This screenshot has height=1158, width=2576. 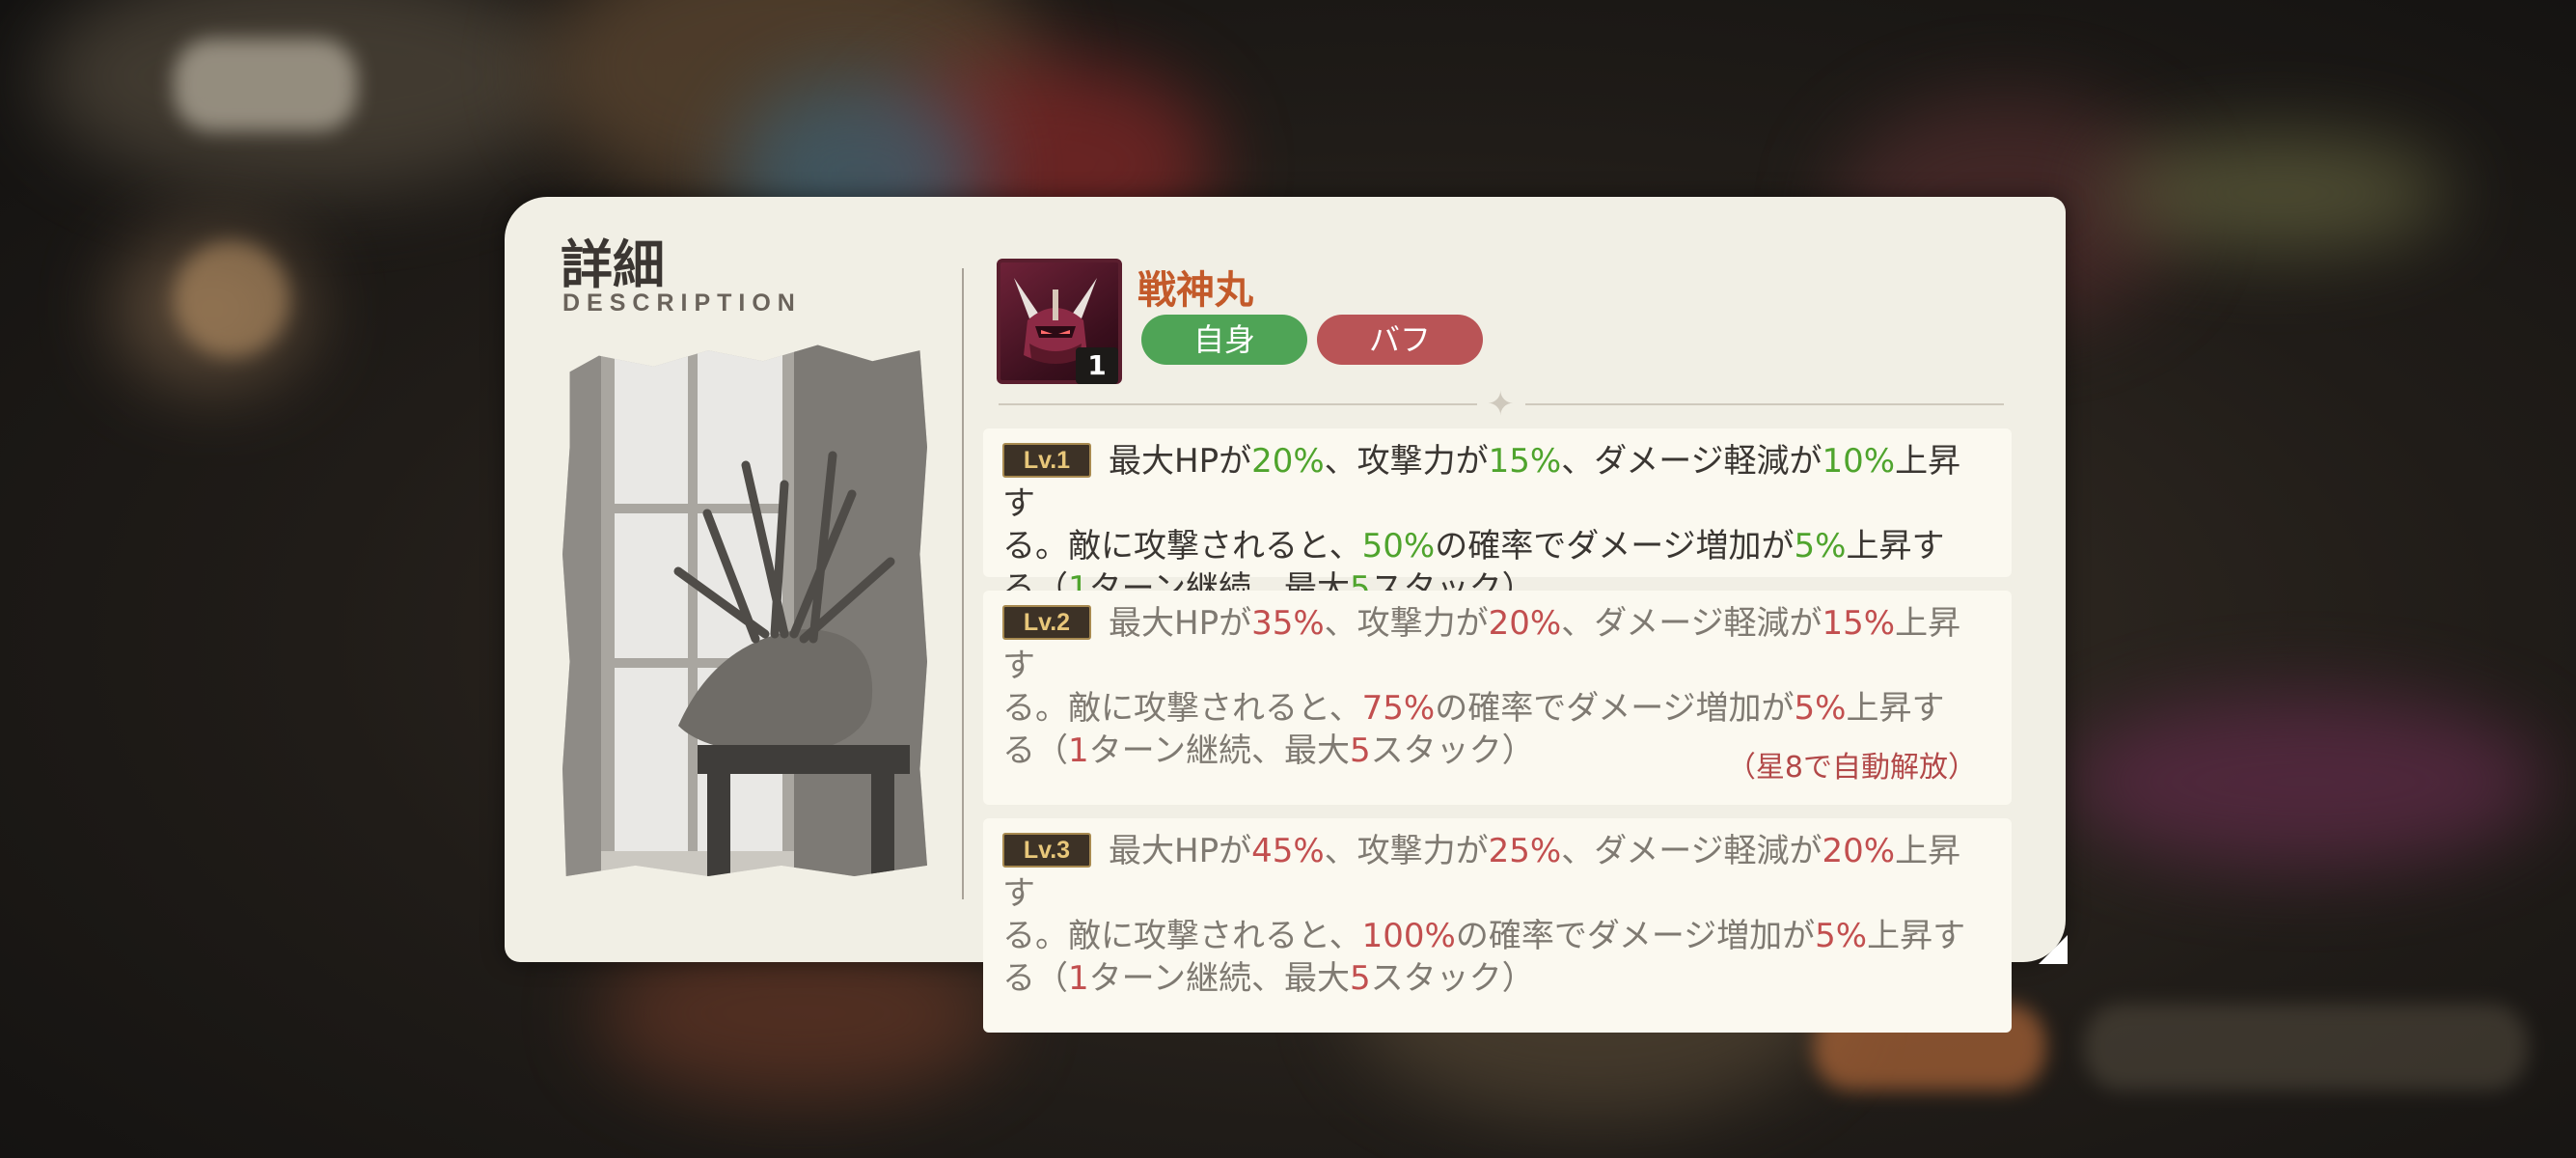 What do you see at coordinates (963, 583) in the screenshot?
I see `vertical-divider` at bounding box center [963, 583].